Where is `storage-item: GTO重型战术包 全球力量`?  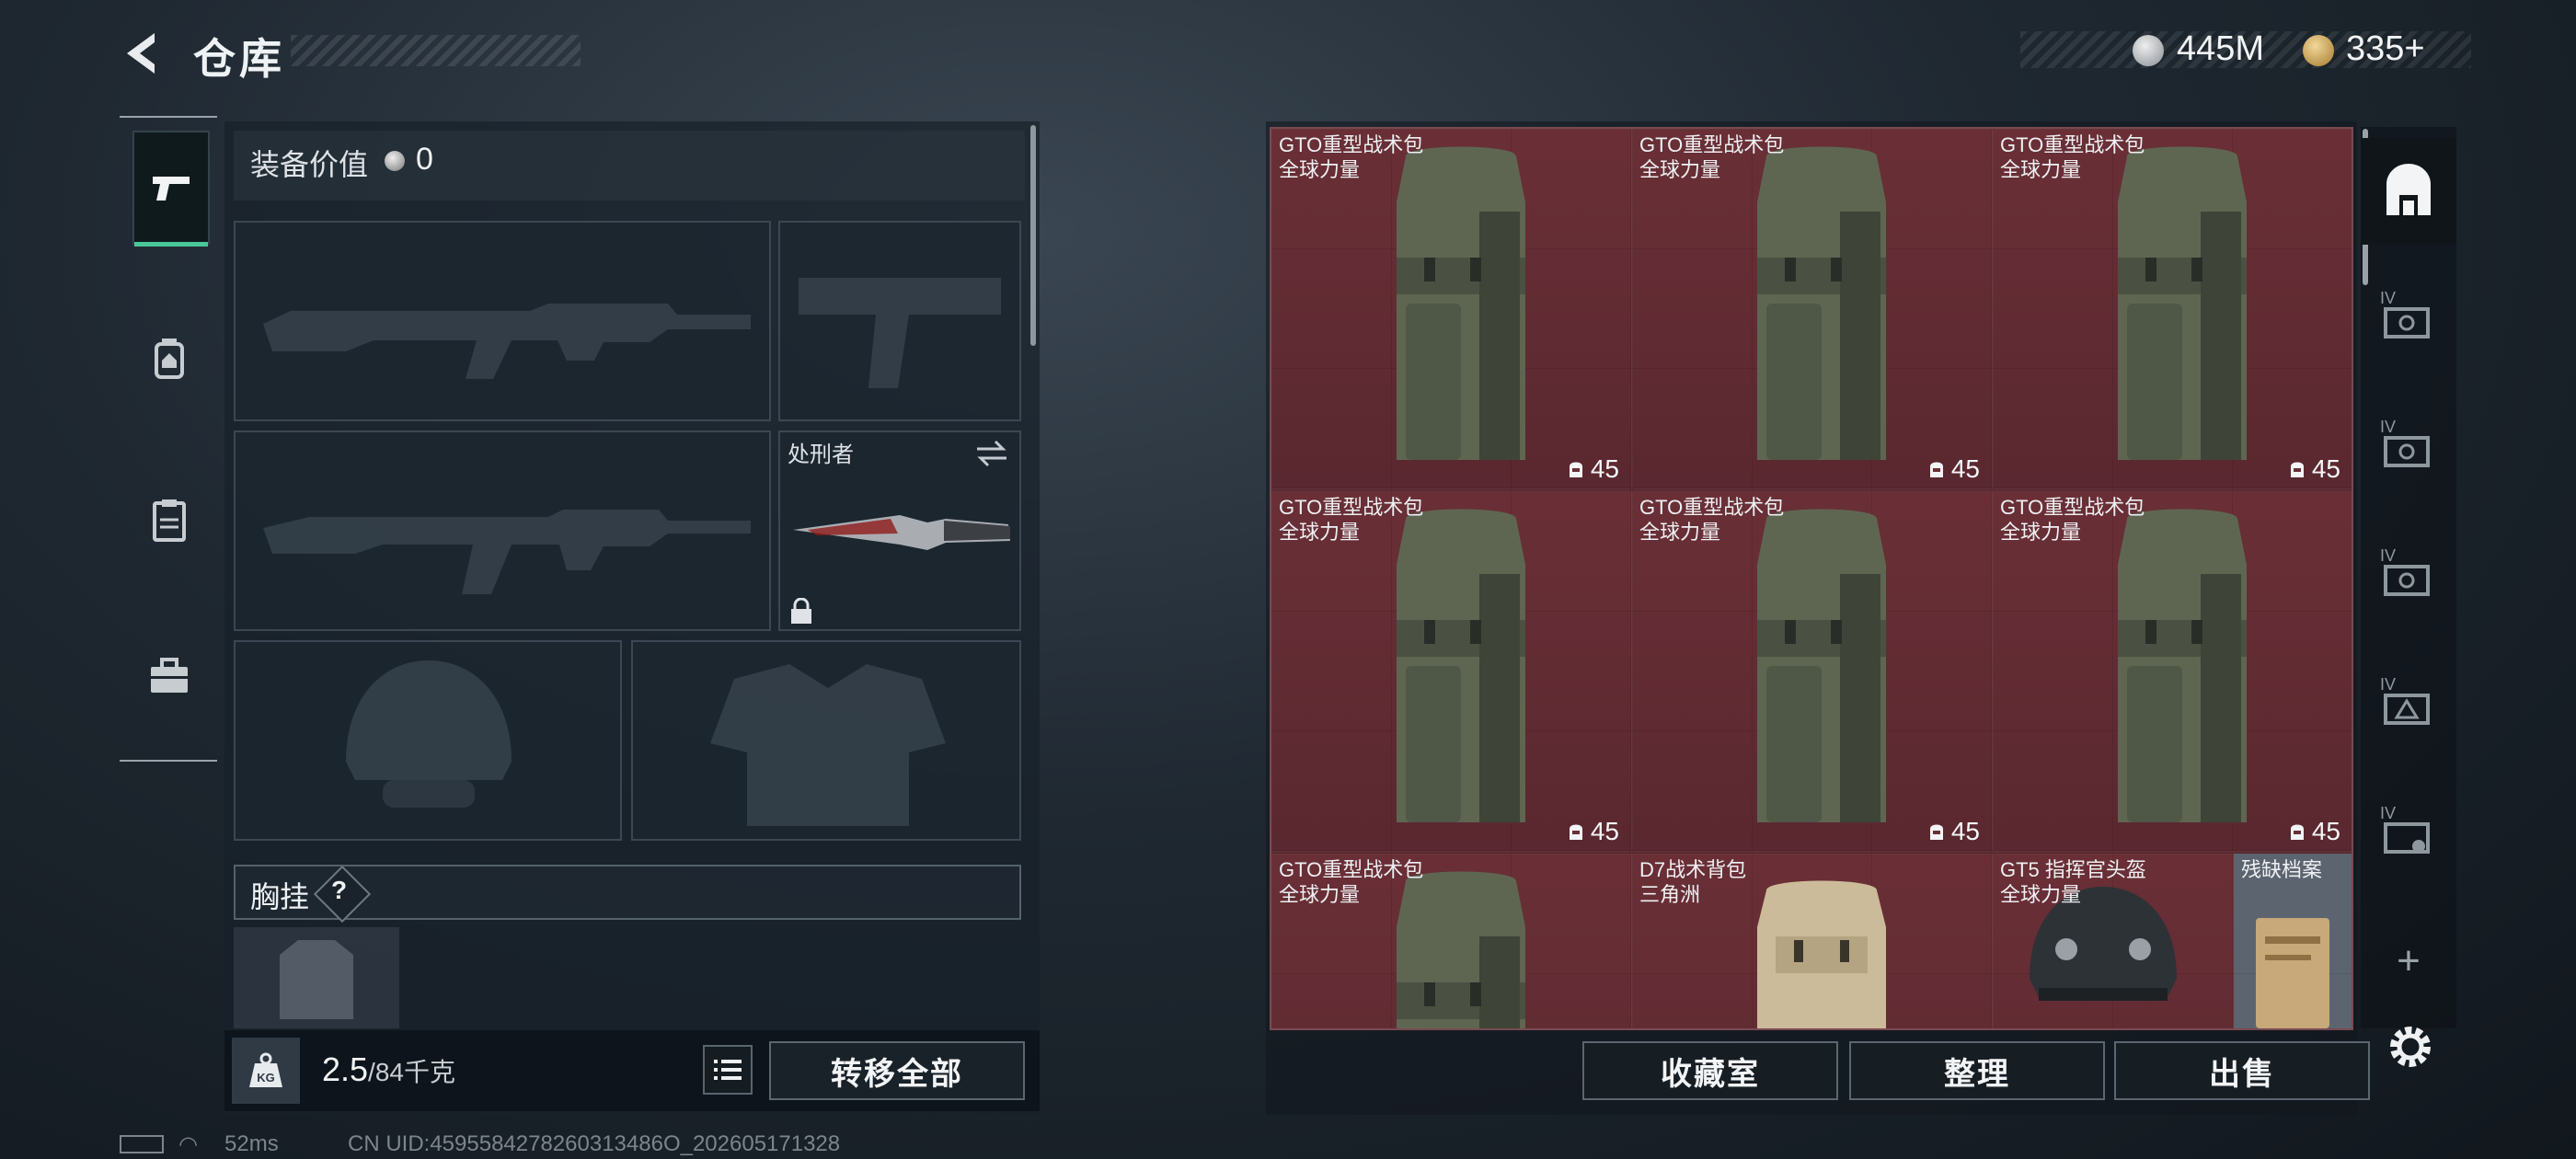
storage-item: GTO重型战术包 全球力量 is located at coordinates (1451, 941).